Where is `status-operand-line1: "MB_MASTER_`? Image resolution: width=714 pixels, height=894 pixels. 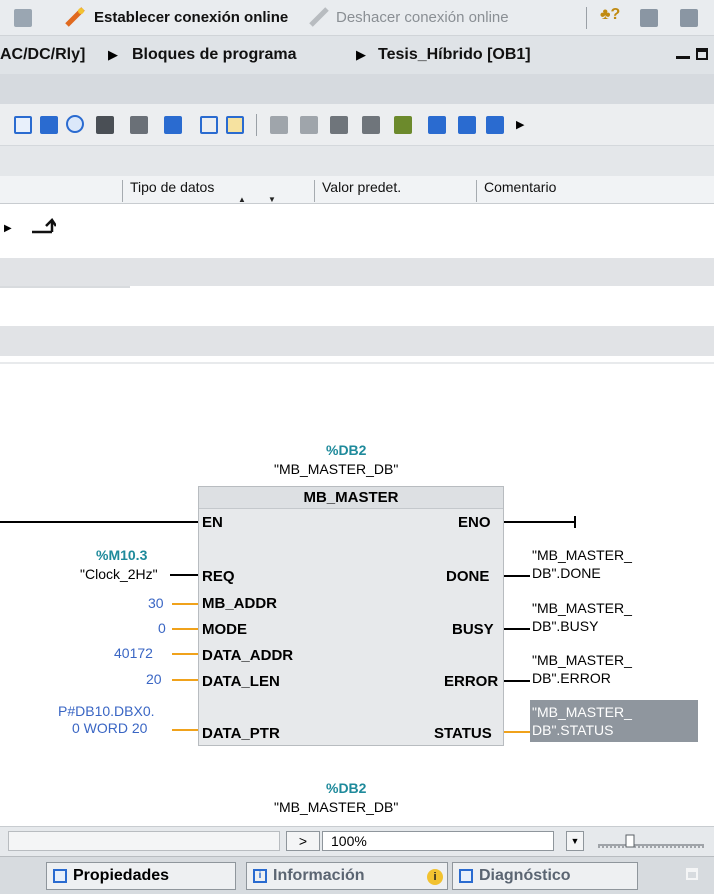 status-operand-line1: "MB_MASTER_ is located at coordinates (582, 712).